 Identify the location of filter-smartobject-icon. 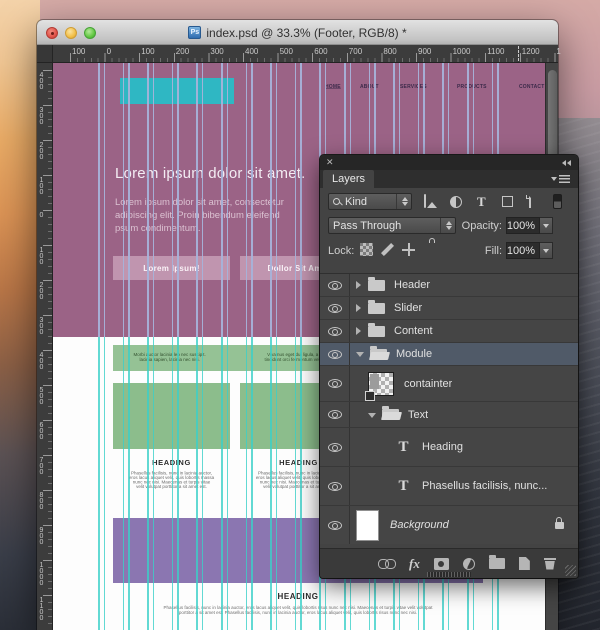
(530, 201).